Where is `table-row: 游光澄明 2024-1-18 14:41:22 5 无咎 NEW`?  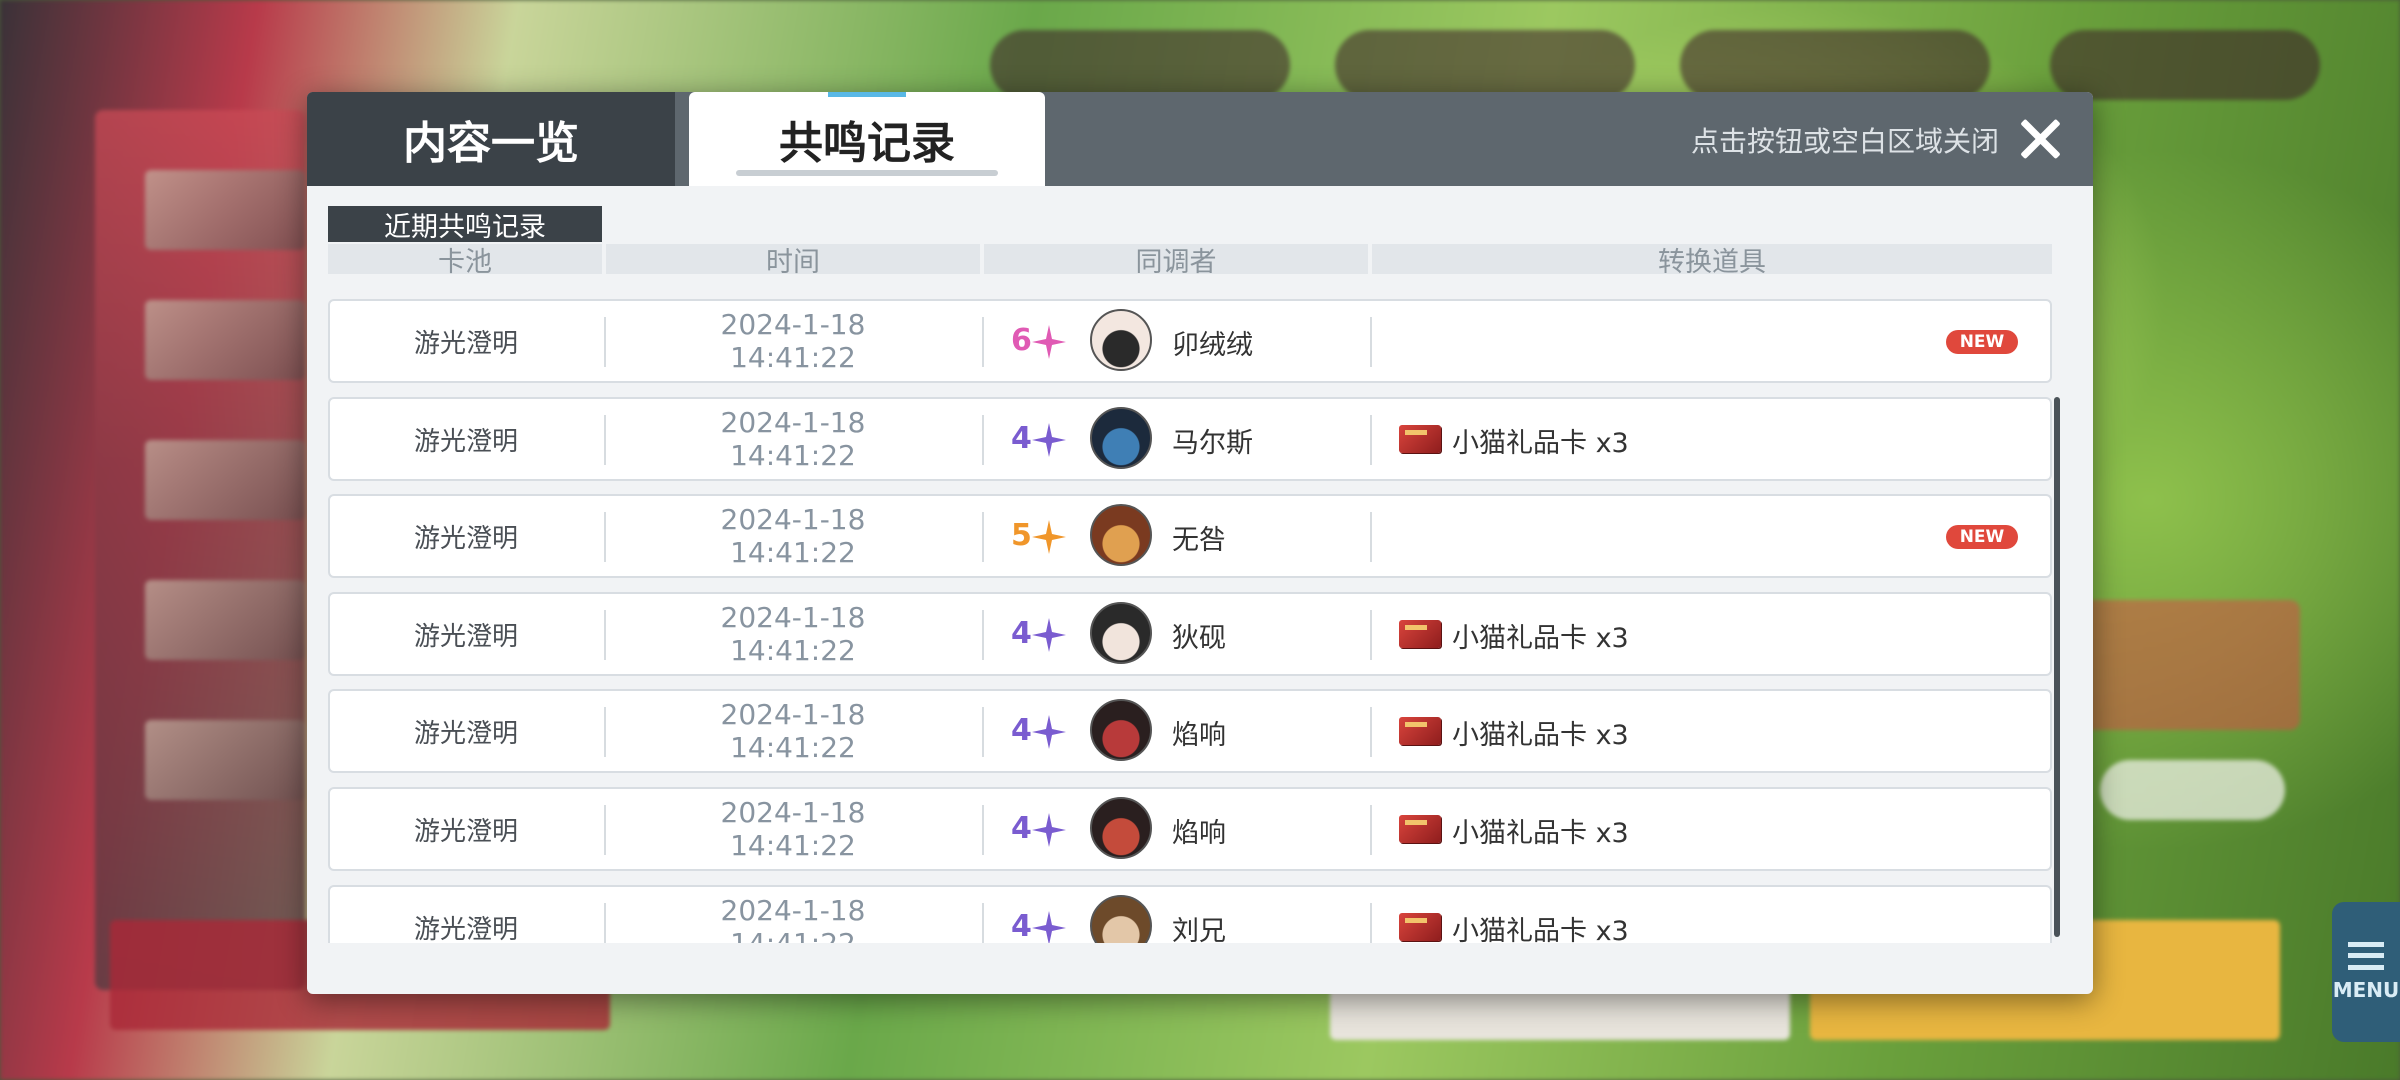 table-row: 游光澄明 2024-1-18 14:41:22 5 无咎 NEW is located at coordinates (1190, 536).